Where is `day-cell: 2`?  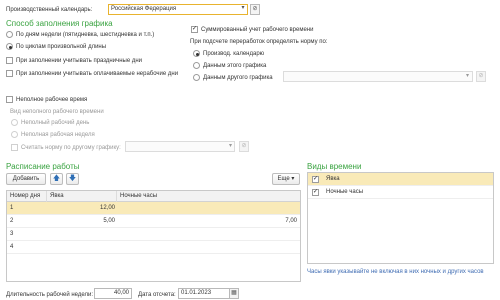
day-cell: 2 is located at coordinates (12, 221).